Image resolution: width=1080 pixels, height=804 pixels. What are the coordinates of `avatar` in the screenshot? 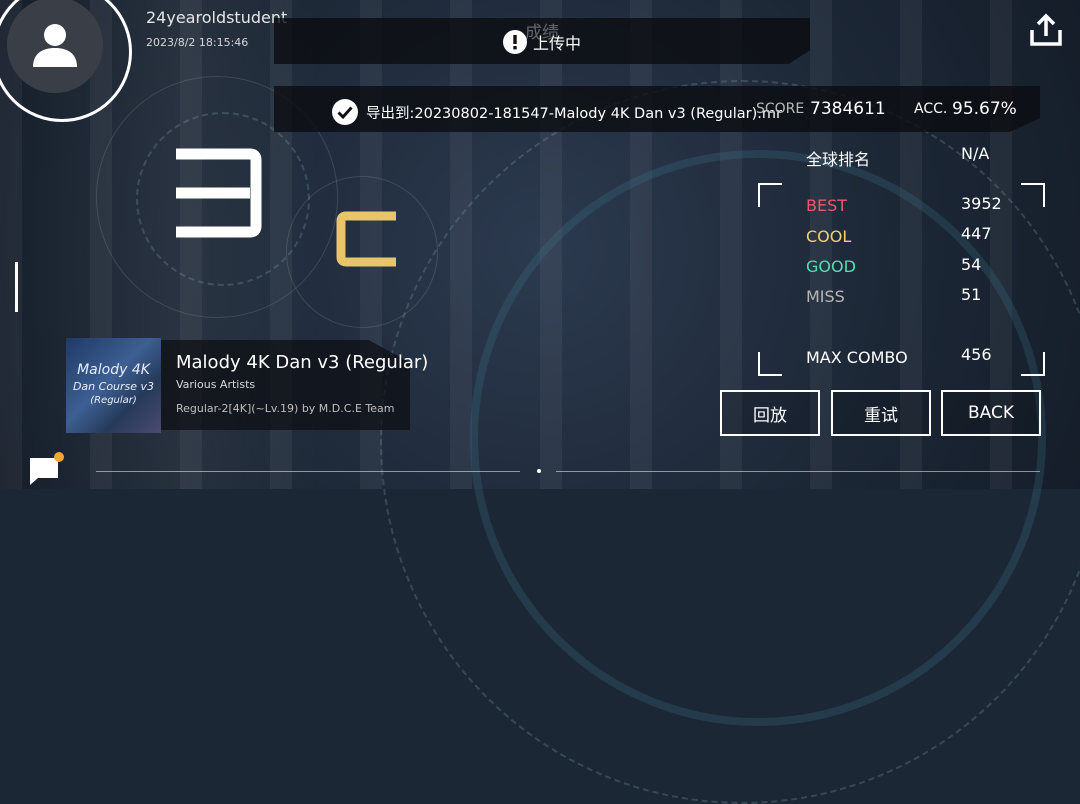 It's located at (55, 46).